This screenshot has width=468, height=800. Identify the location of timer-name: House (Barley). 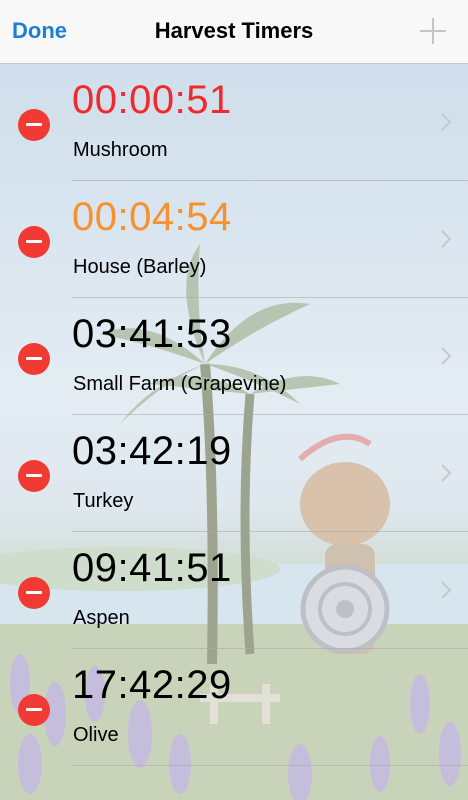
(140, 267).